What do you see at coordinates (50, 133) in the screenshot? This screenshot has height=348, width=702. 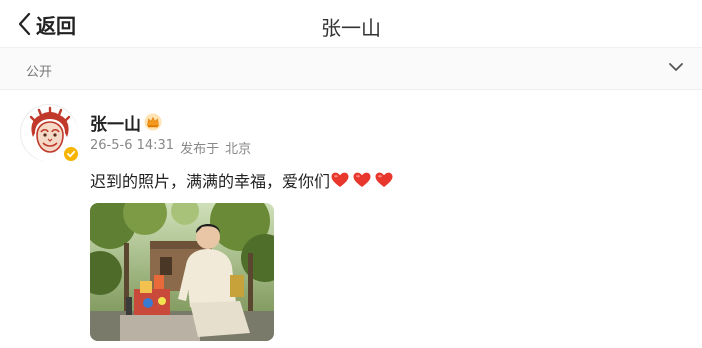 I see `avatar` at bounding box center [50, 133].